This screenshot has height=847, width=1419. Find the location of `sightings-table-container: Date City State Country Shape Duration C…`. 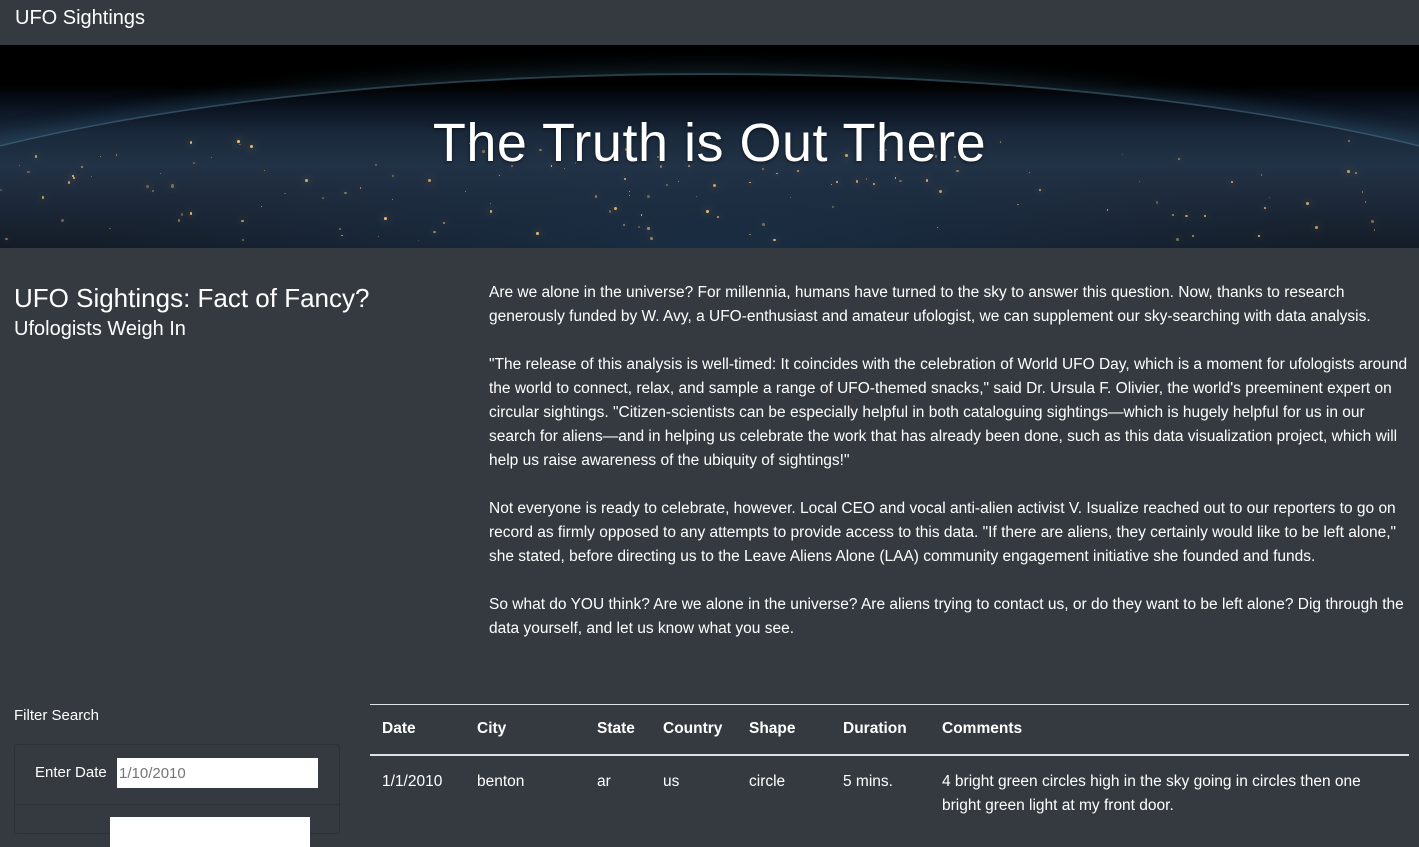

sightings-table-container: Date City State Country Shape Duration C… is located at coordinates (889, 761).